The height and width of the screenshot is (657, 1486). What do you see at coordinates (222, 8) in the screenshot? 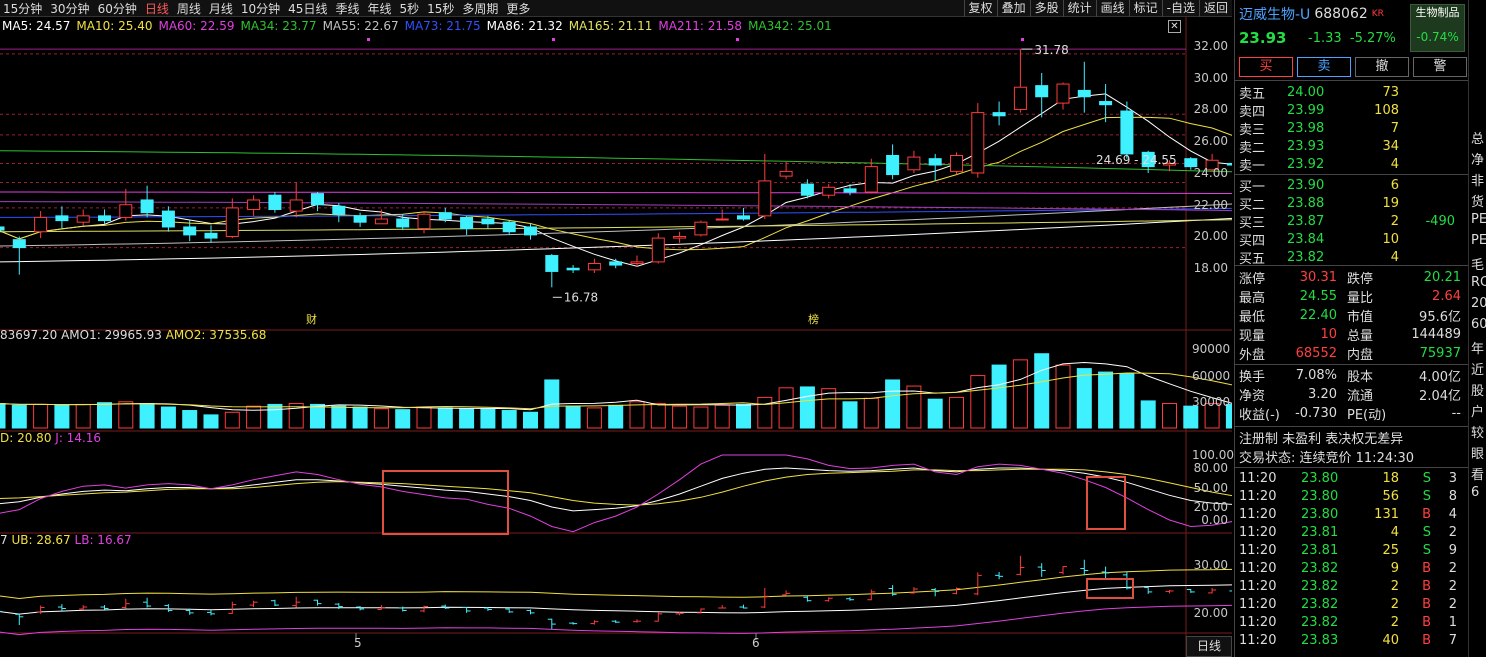
I see `period-tab: 月线` at bounding box center [222, 8].